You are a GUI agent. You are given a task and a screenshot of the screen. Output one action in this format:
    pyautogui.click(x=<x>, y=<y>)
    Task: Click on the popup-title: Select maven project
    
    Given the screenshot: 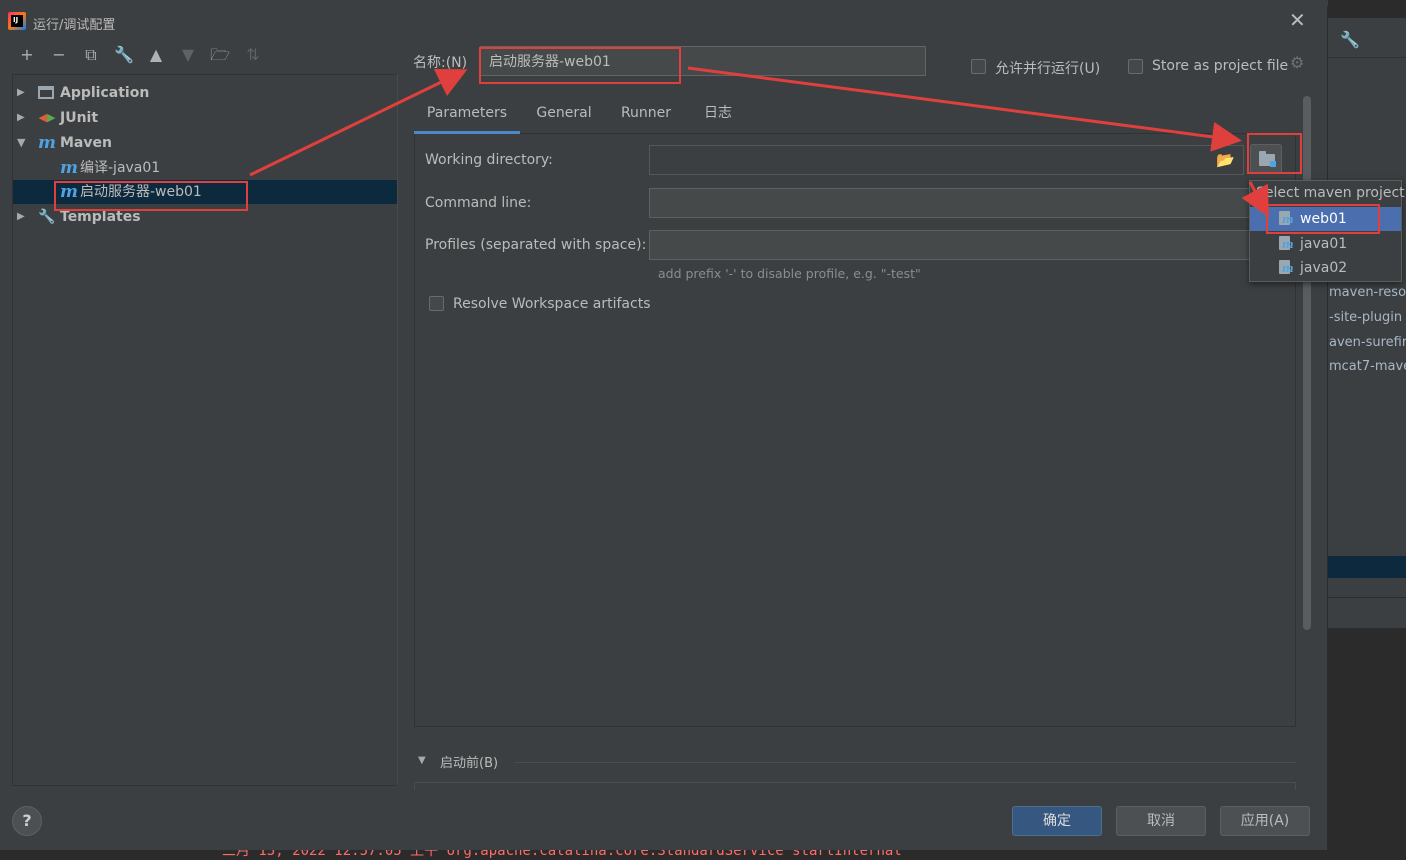 What is the action you would take?
    pyautogui.click(x=1330, y=193)
    